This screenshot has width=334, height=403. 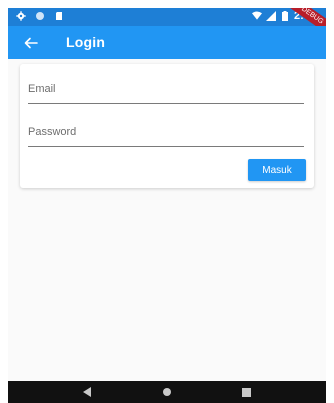 What do you see at coordinates (21, 16) in the screenshot?
I see `gear-icon` at bounding box center [21, 16].